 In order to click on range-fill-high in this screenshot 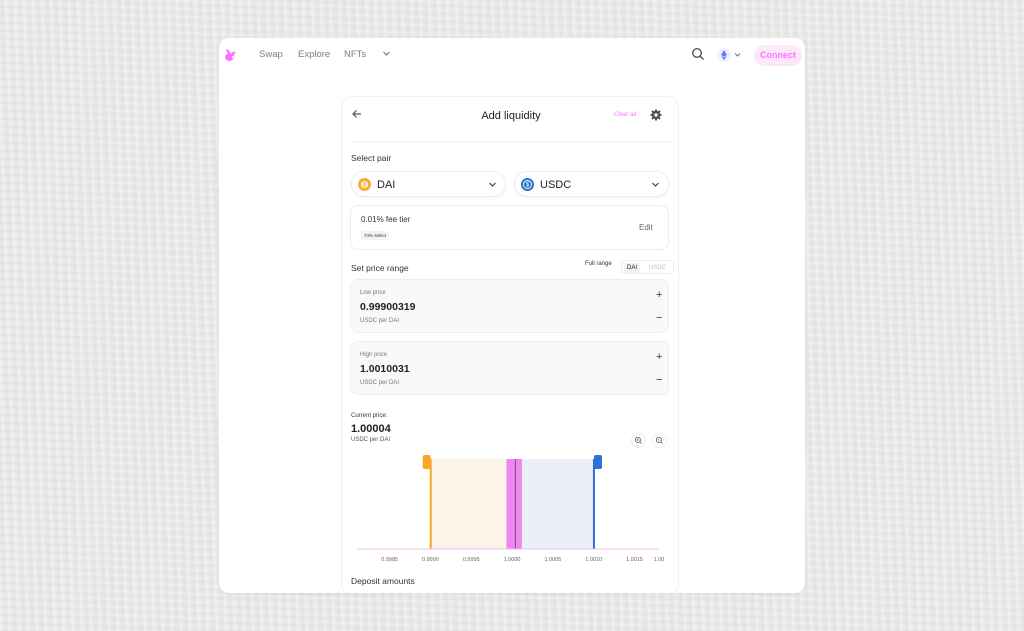, I will do `click(554, 504)`.